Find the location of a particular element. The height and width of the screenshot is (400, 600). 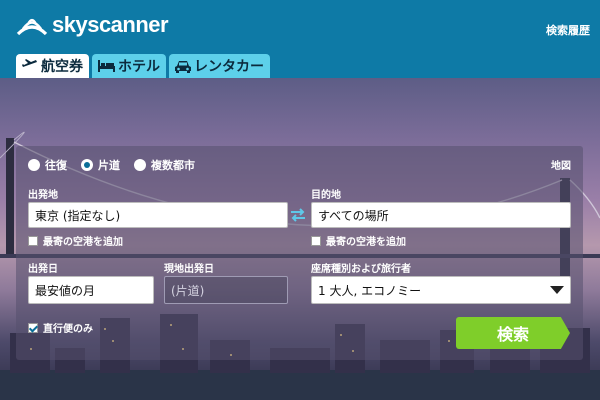

product-tabs: 航空券 ホテル レンタカー is located at coordinates (143, 66).